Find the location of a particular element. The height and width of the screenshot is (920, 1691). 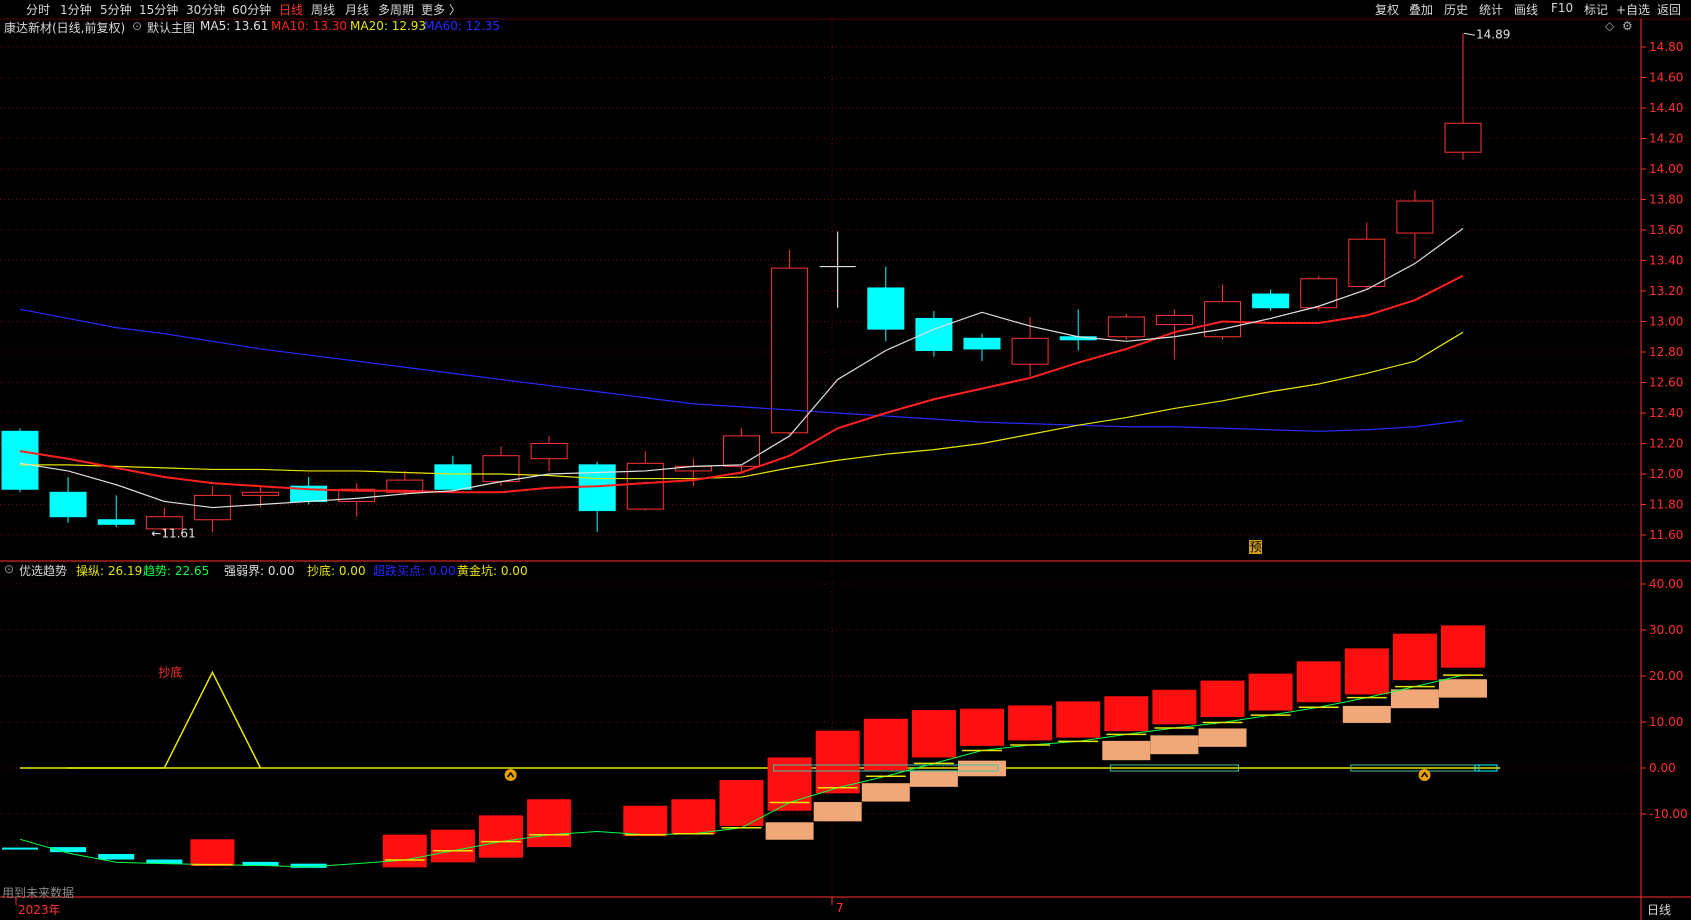

y-tick-label: 10.00 is located at coordinates (1666, 722).